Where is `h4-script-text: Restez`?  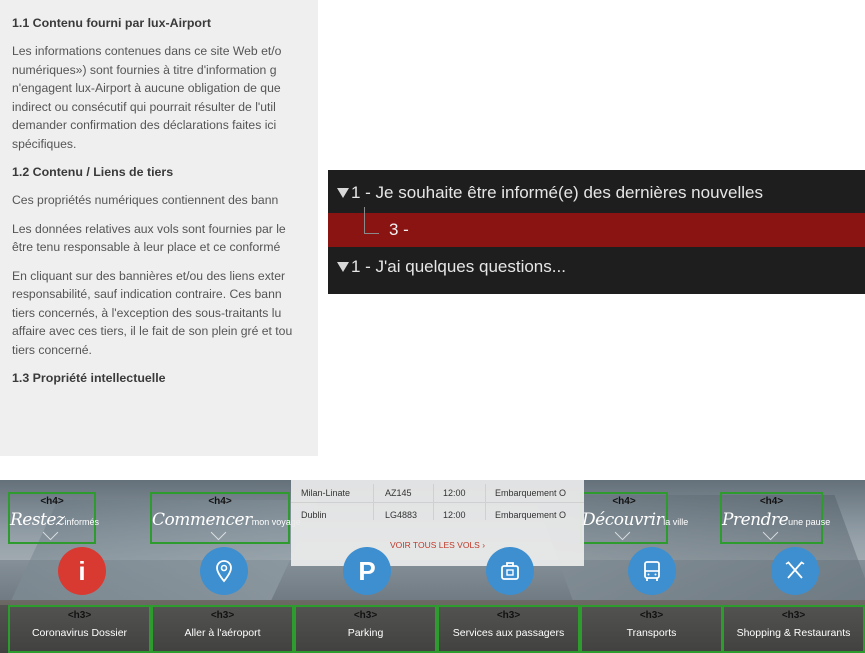 h4-script-text: Restez is located at coordinates (37, 520).